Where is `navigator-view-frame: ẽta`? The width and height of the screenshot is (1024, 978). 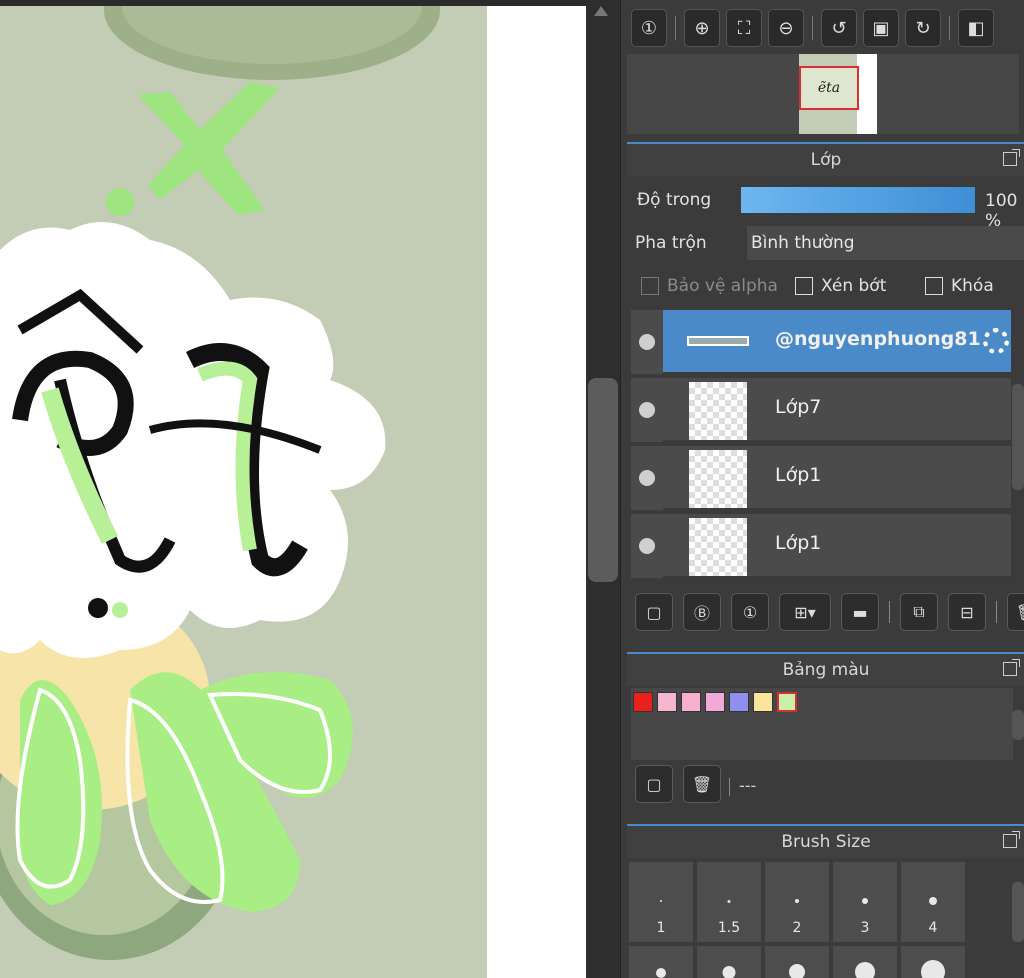 navigator-view-frame: ẽta is located at coordinates (829, 88).